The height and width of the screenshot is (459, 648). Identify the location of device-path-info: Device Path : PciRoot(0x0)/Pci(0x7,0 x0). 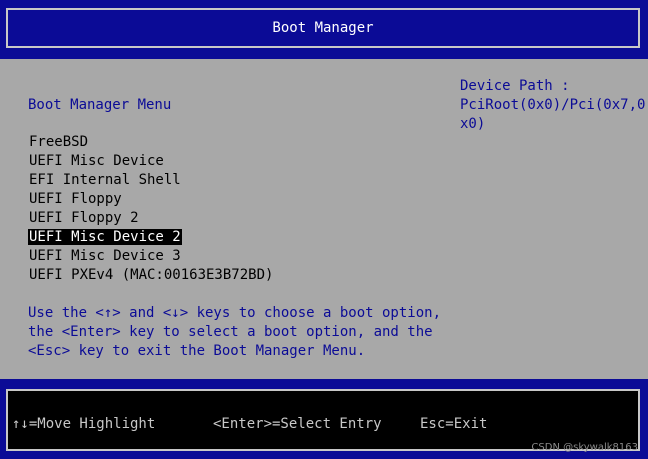
(553, 105).